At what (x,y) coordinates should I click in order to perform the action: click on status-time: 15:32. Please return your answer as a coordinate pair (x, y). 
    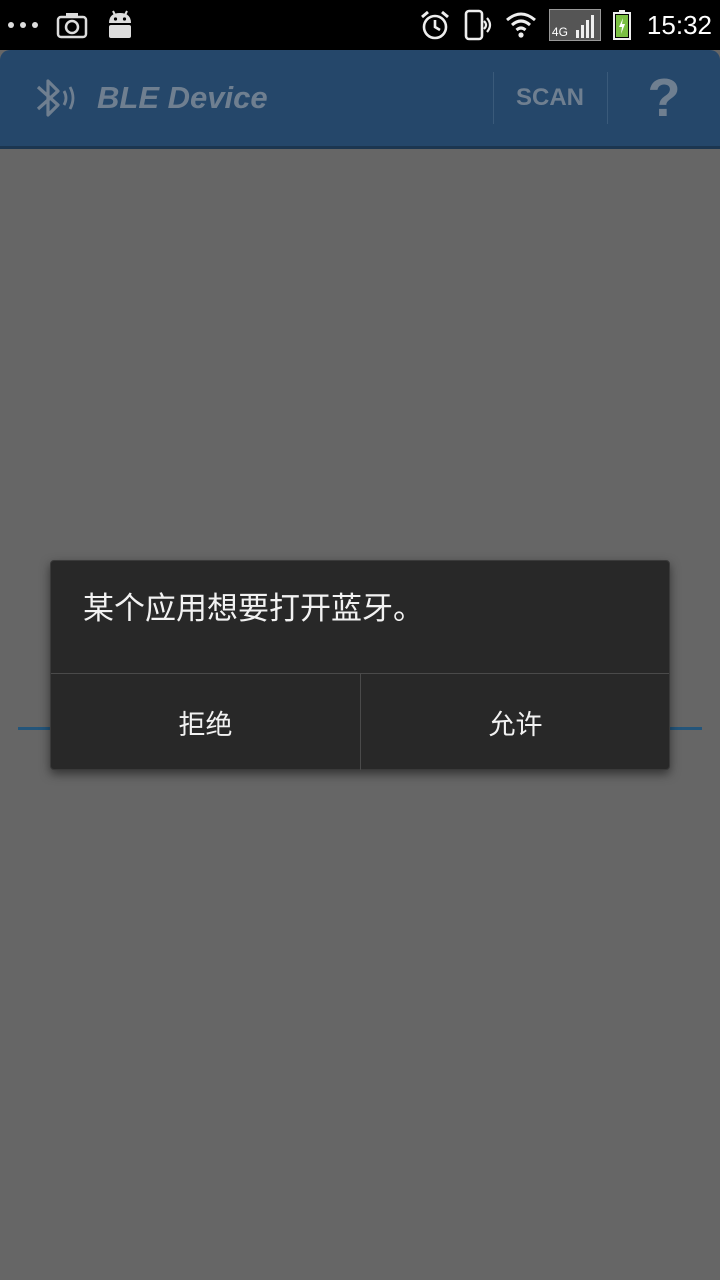
    Looking at the image, I should click on (679, 24).